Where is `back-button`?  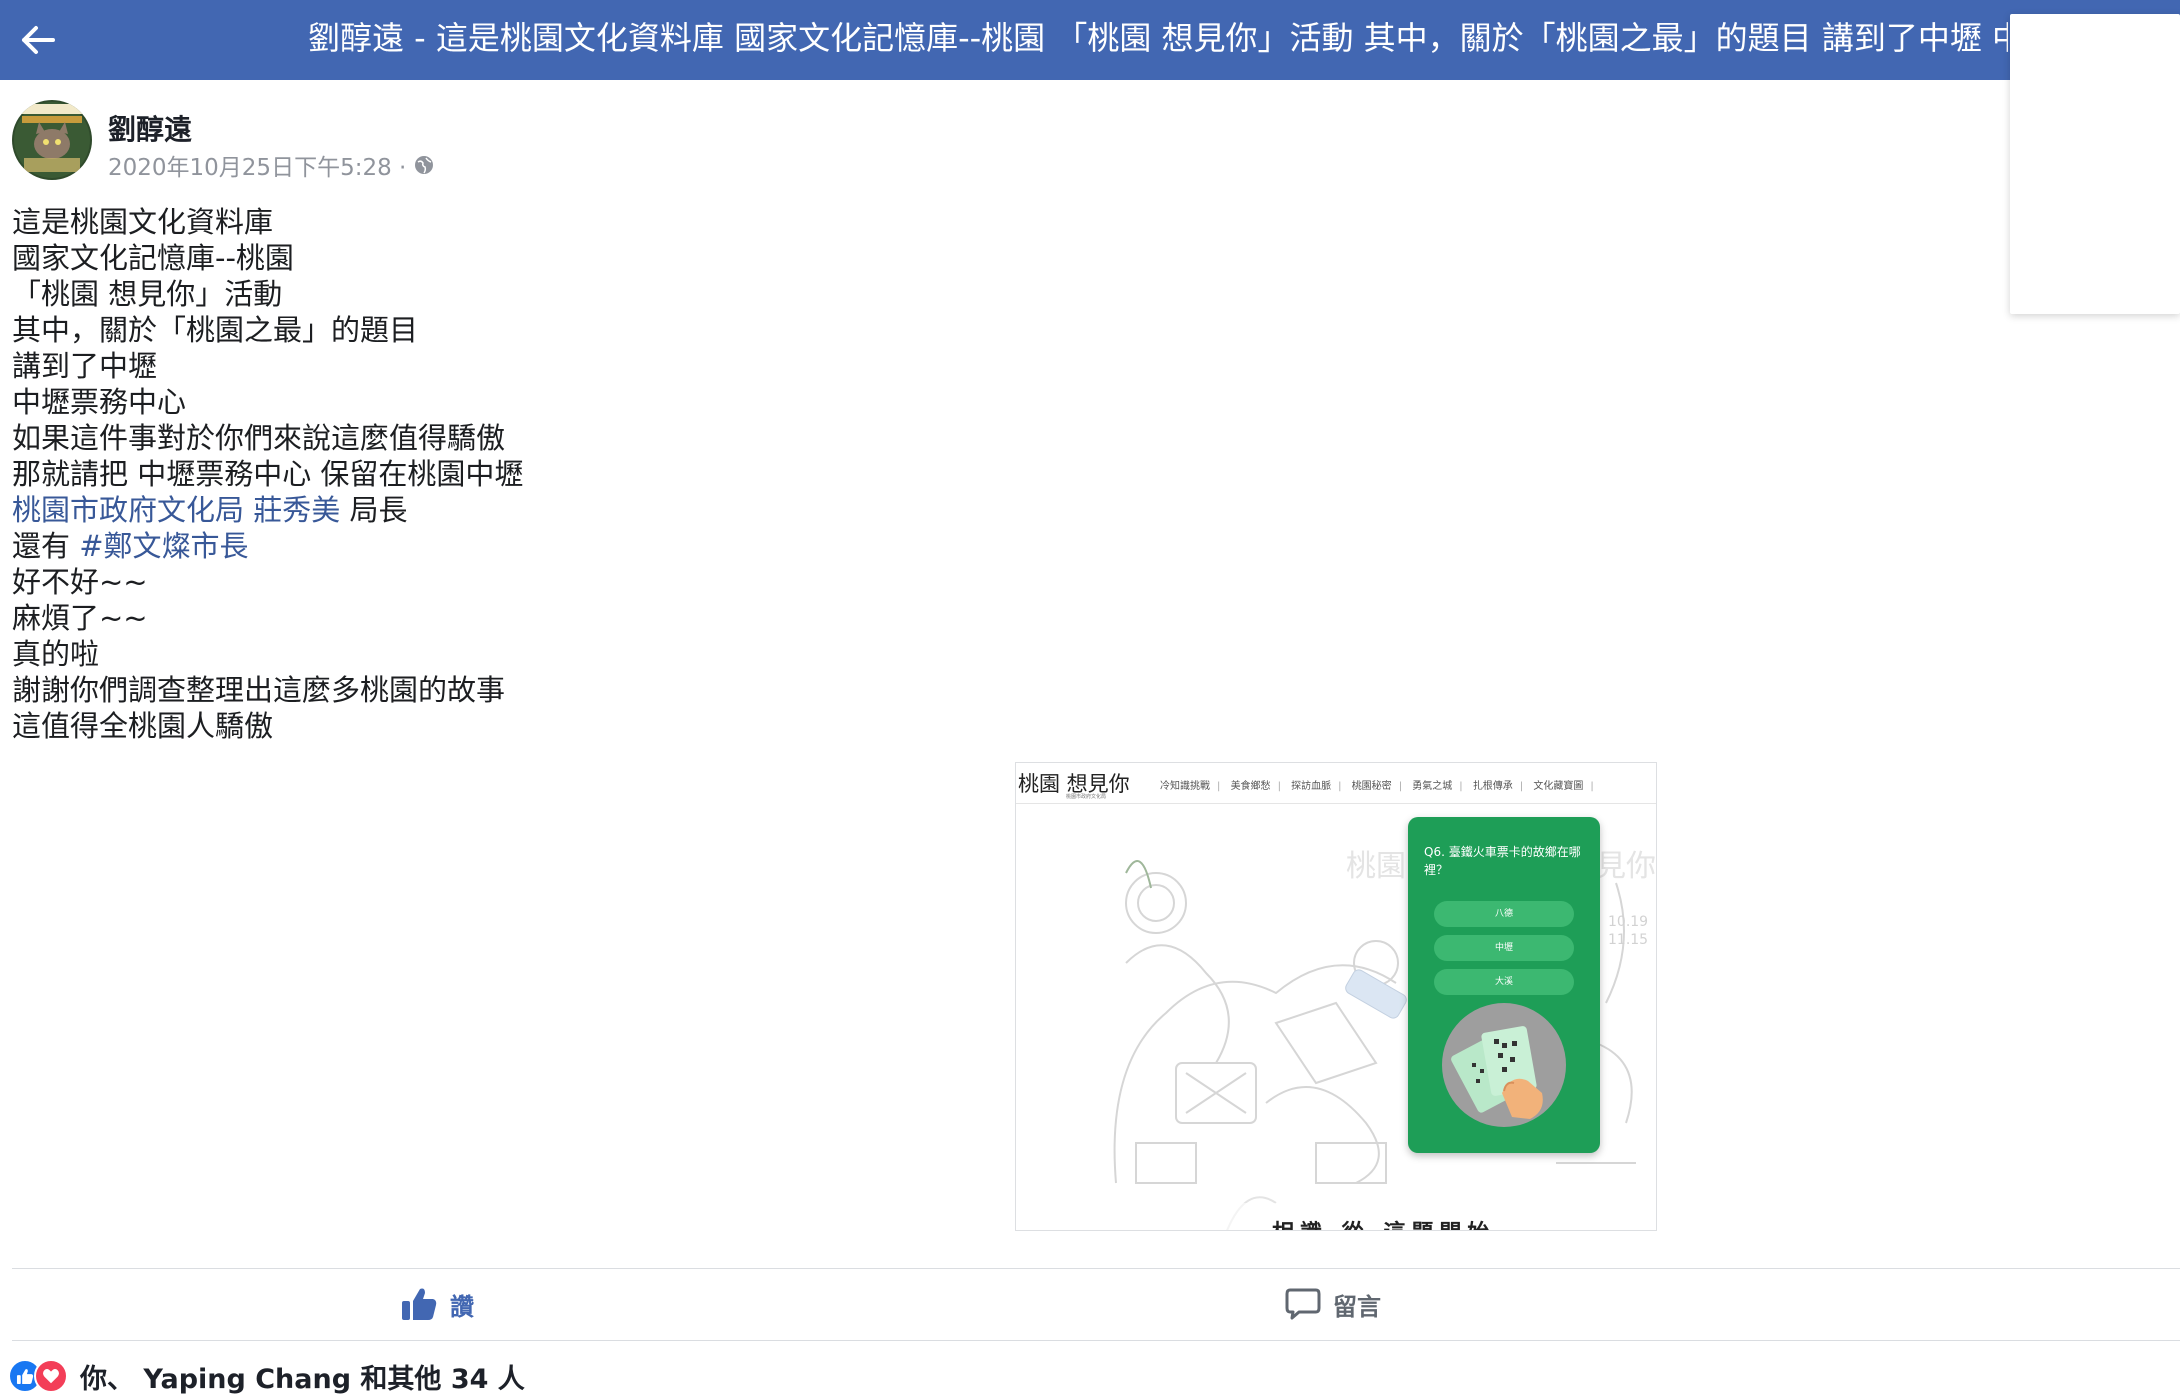 back-button is located at coordinates (38, 40).